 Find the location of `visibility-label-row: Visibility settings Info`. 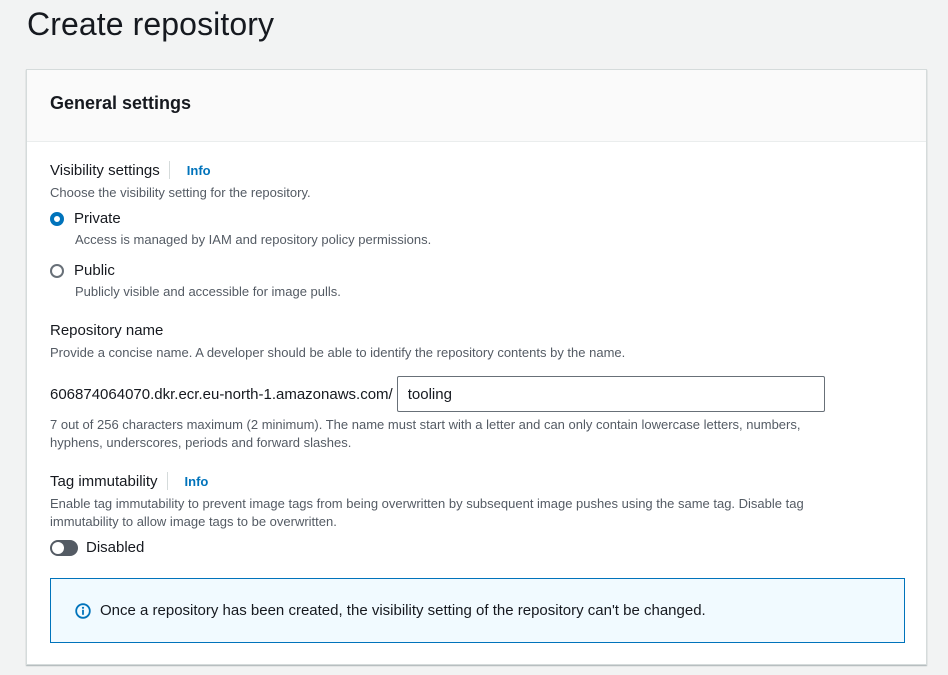

visibility-label-row: Visibility settings Info is located at coordinates (130, 170).